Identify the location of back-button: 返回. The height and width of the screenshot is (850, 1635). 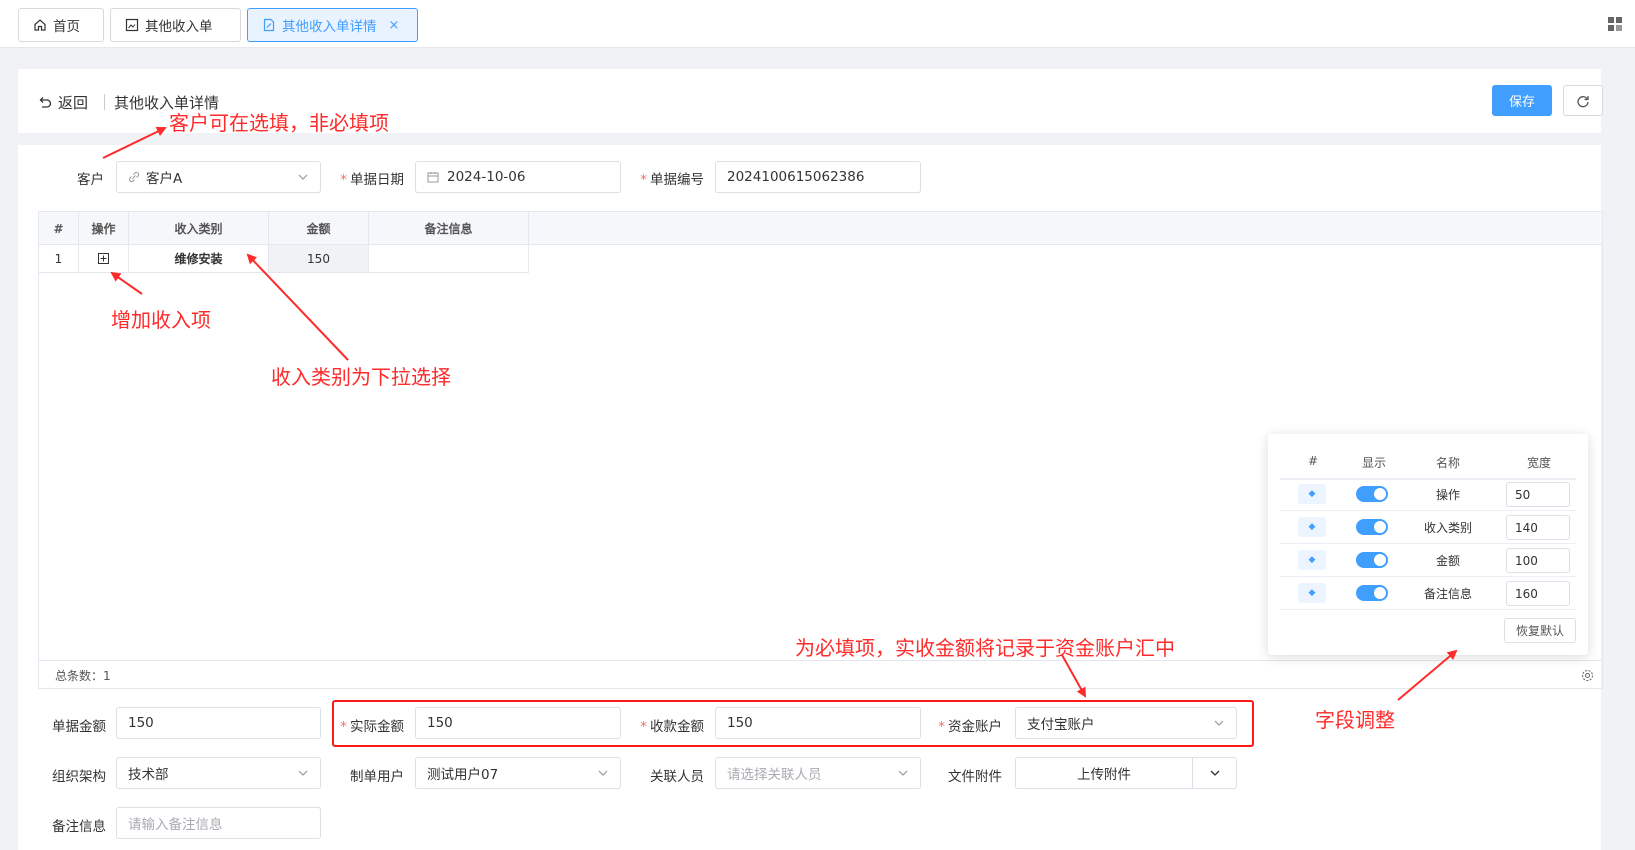
(63, 102).